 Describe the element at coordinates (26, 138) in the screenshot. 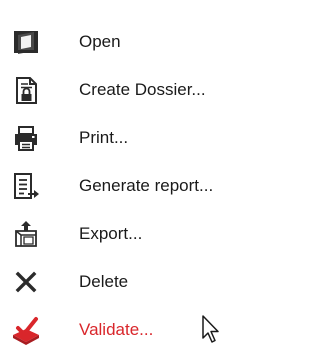

I see `printer-icon` at that location.